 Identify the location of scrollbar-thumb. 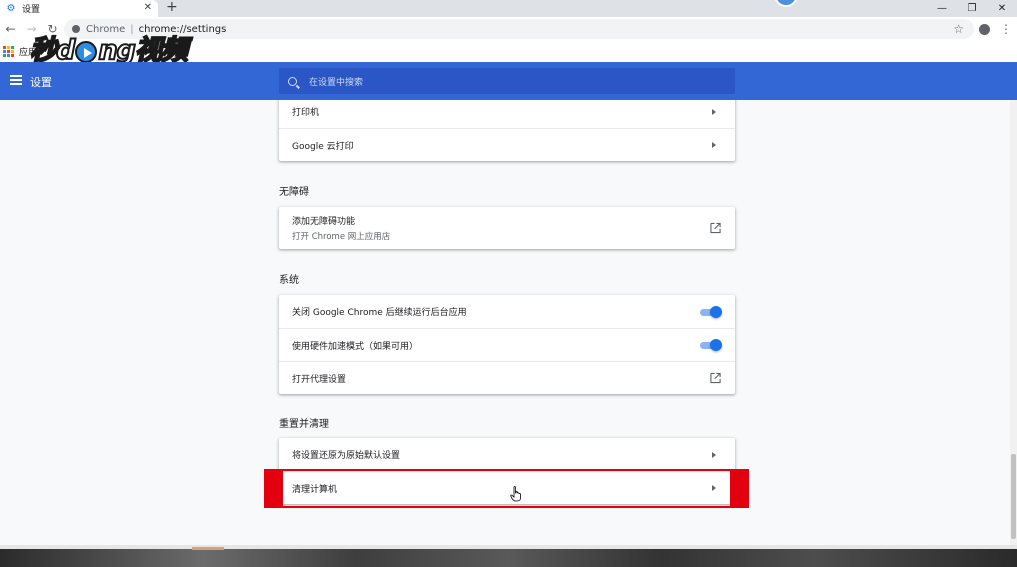
(1013, 496).